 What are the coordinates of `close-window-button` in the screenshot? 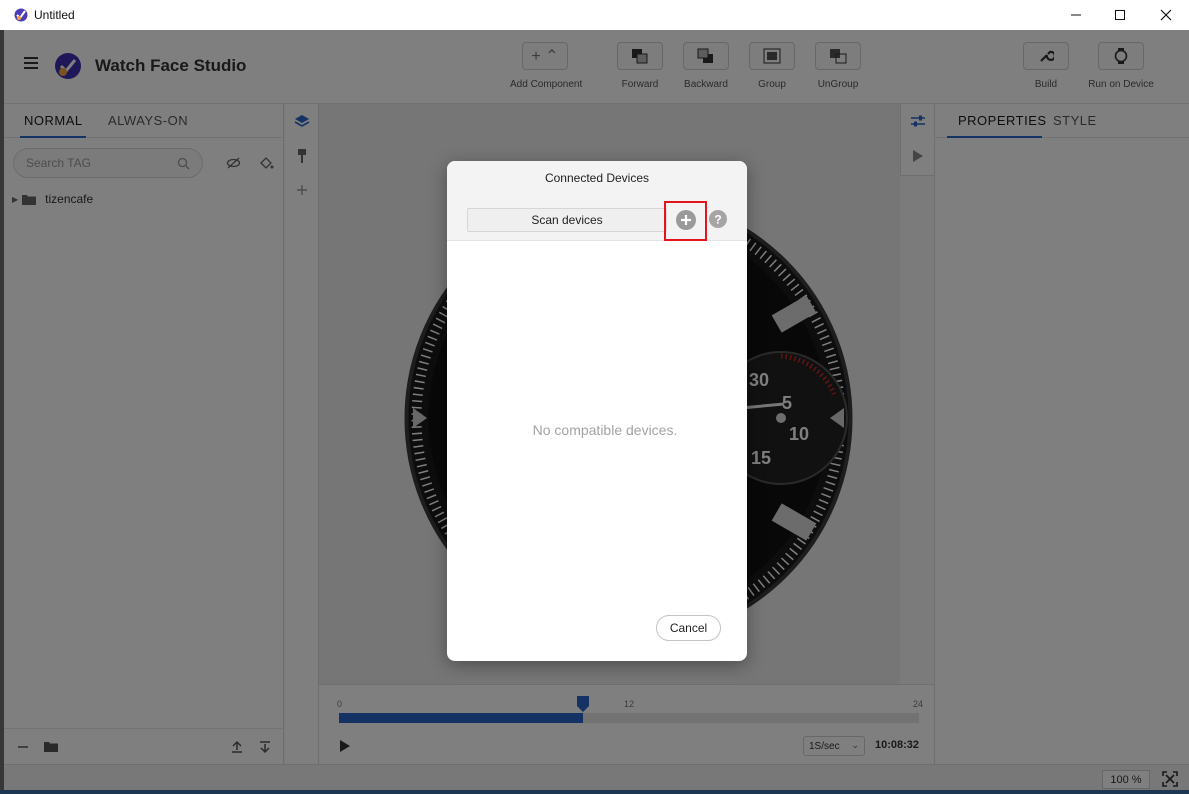 It's located at (1166, 15).